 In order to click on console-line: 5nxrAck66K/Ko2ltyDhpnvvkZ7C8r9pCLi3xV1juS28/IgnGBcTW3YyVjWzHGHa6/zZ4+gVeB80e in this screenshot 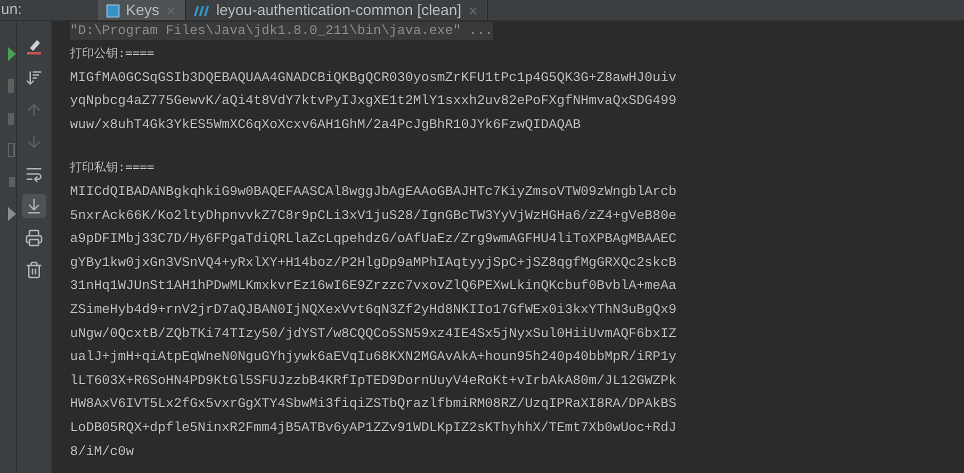, I will do `click(373, 215)`.